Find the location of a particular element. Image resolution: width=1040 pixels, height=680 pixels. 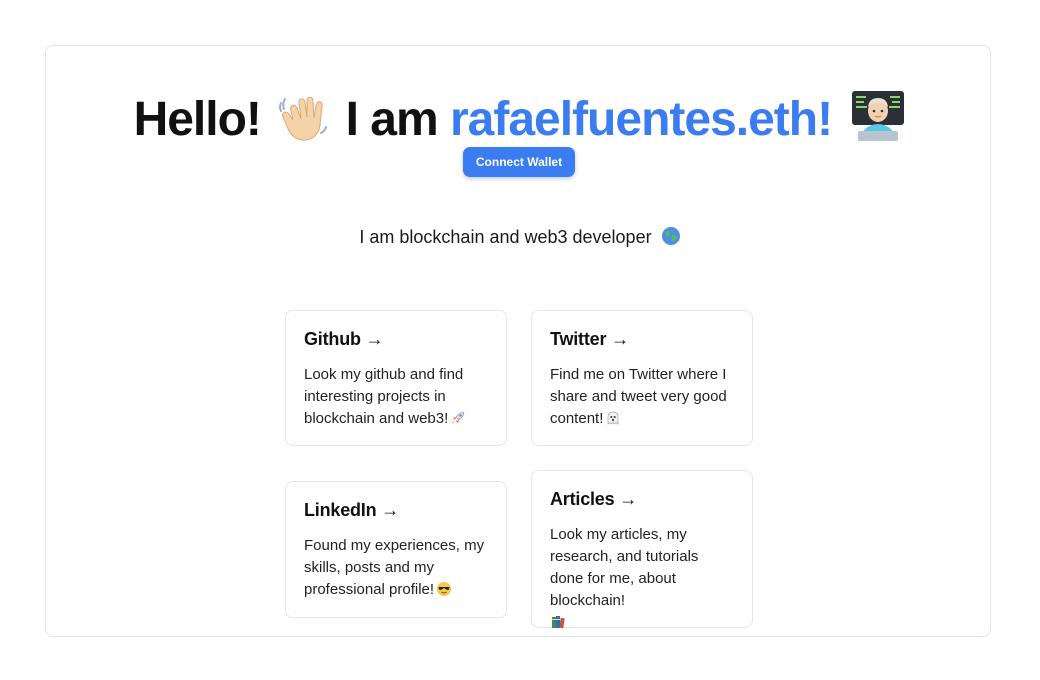

github-card-title: Github → is located at coordinates (344, 339).